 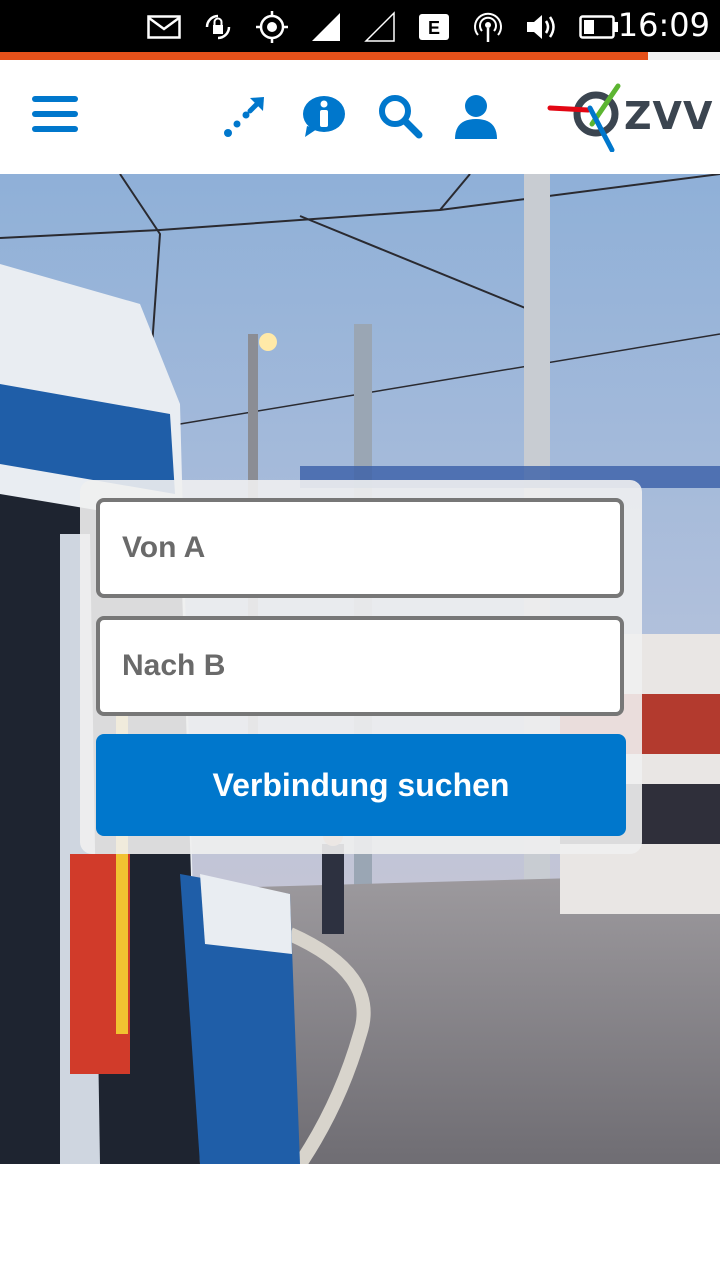 What do you see at coordinates (164, 27) in the screenshot?
I see `mail-icon` at bounding box center [164, 27].